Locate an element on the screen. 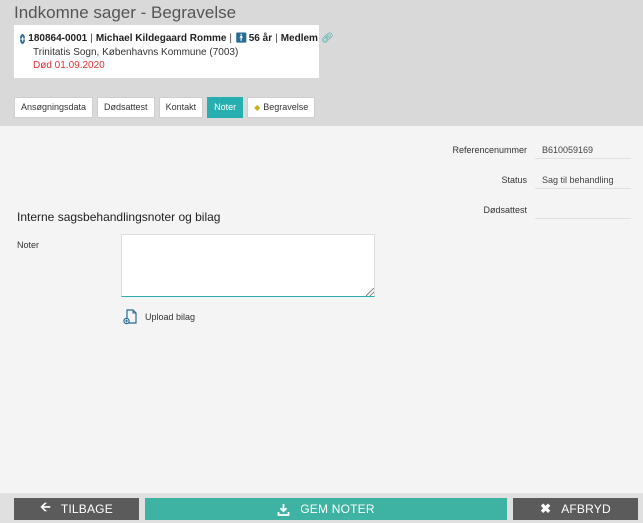 The width and height of the screenshot is (643, 523). back-button: 🡨 TILBAGE is located at coordinates (76, 509).